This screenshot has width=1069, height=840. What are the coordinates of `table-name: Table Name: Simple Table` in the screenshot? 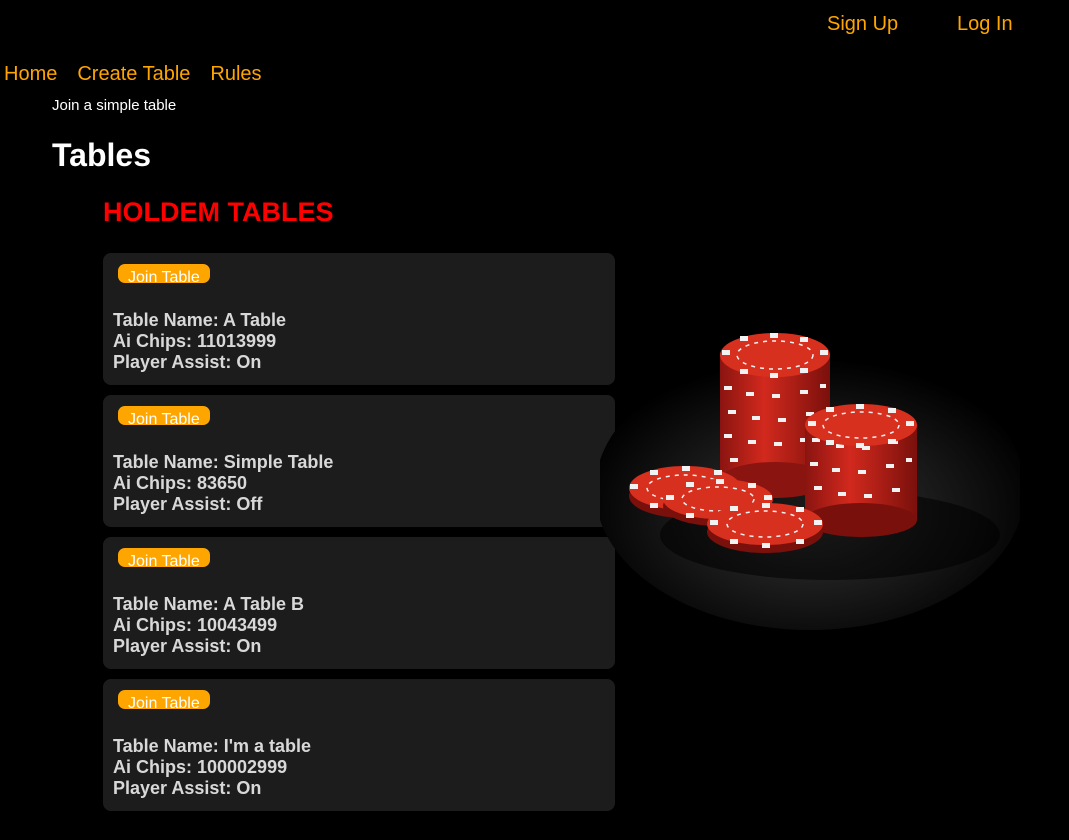 It's located at (223, 462).